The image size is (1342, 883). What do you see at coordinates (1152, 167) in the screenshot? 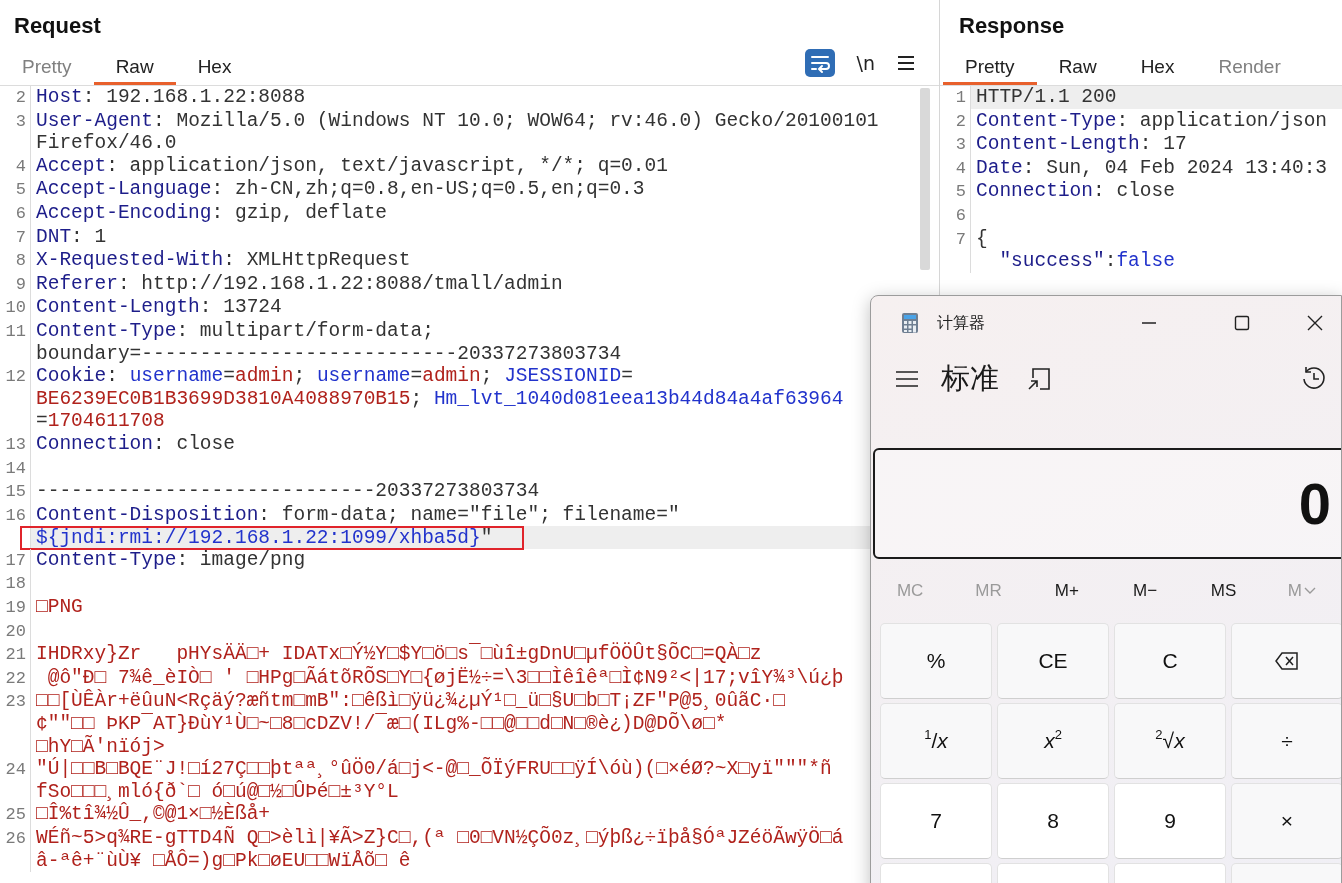
I see `code-line: Date: Sun, 04 Feb 2024 13:40:3` at bounding box center [1152, 167].